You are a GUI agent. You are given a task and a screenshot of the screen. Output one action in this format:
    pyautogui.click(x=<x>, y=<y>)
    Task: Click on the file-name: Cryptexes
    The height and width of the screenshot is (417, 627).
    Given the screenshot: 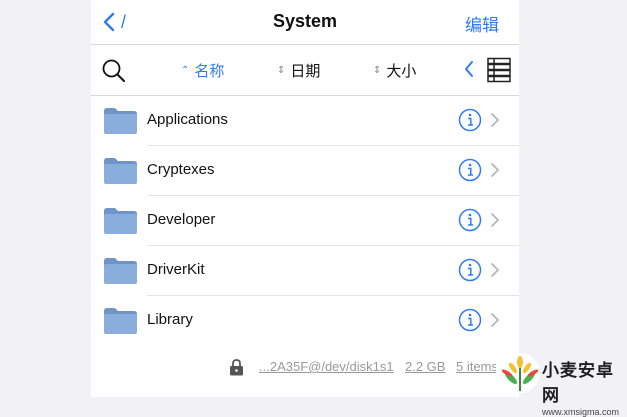 What is the action you would take?
    pyautogui.click(x=181, y=169)
    